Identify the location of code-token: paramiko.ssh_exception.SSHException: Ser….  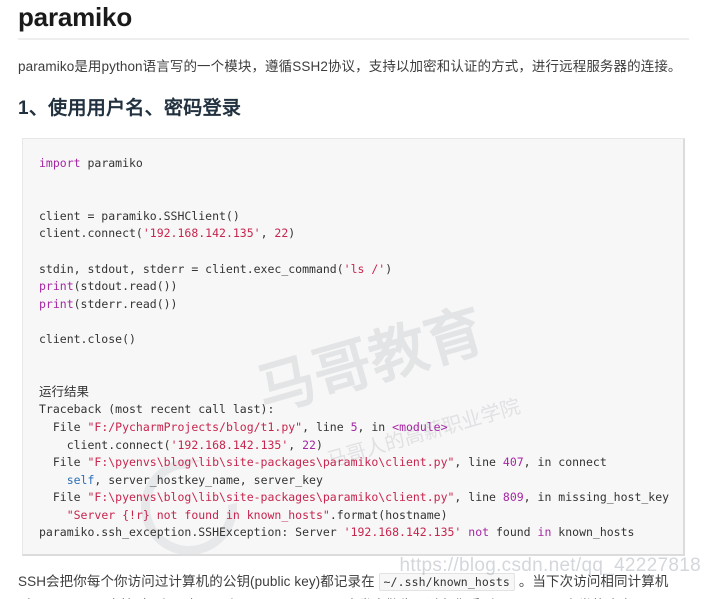
(191, 532).